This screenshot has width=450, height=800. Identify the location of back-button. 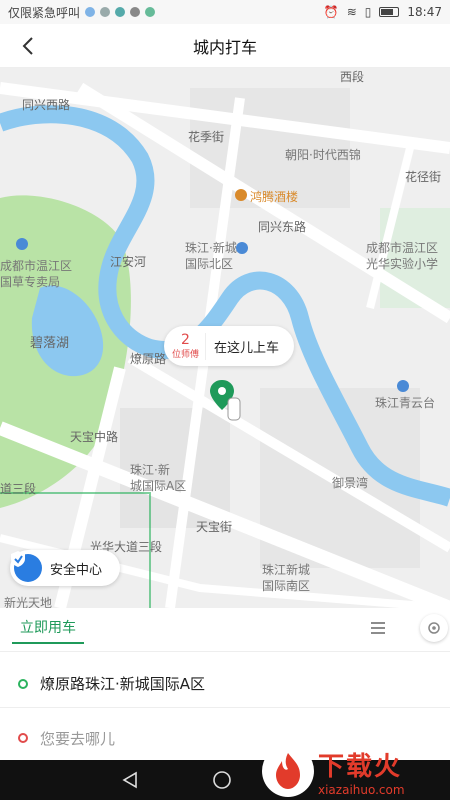
(28, 46).